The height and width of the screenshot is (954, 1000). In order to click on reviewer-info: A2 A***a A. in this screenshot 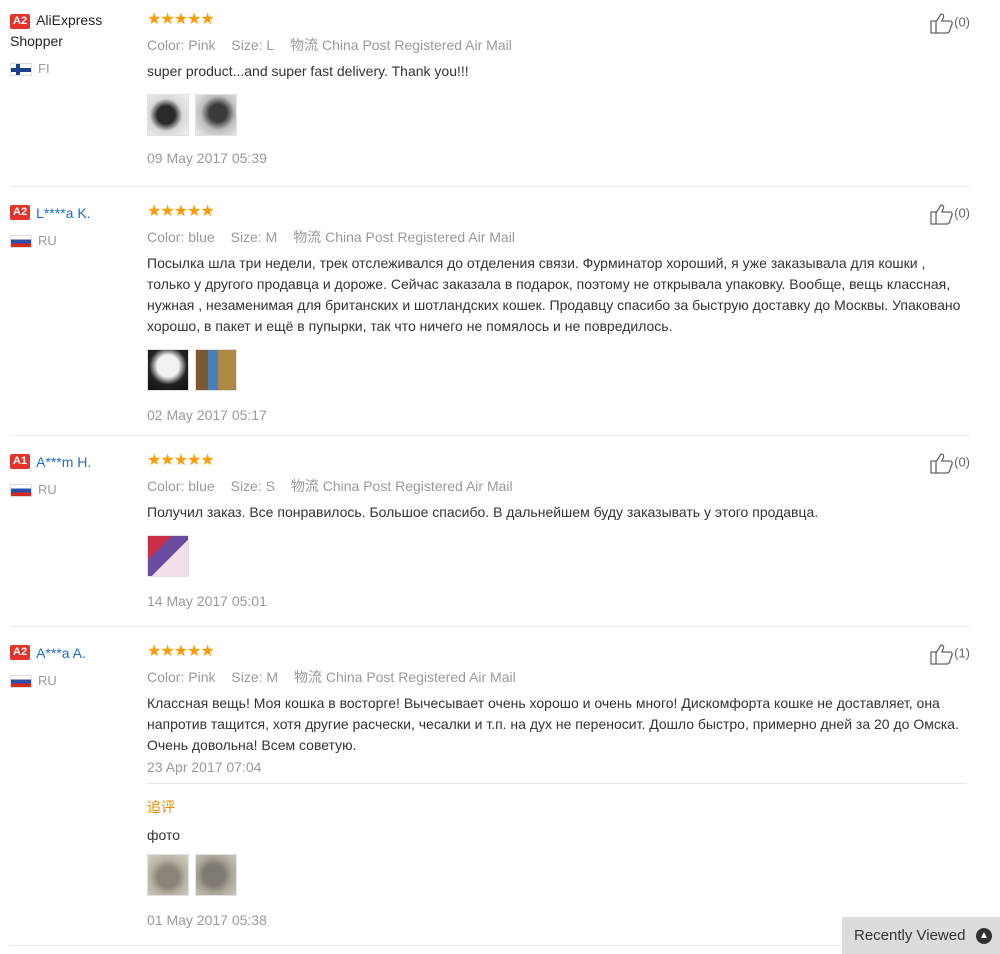, I will do `click(75, 653)`.